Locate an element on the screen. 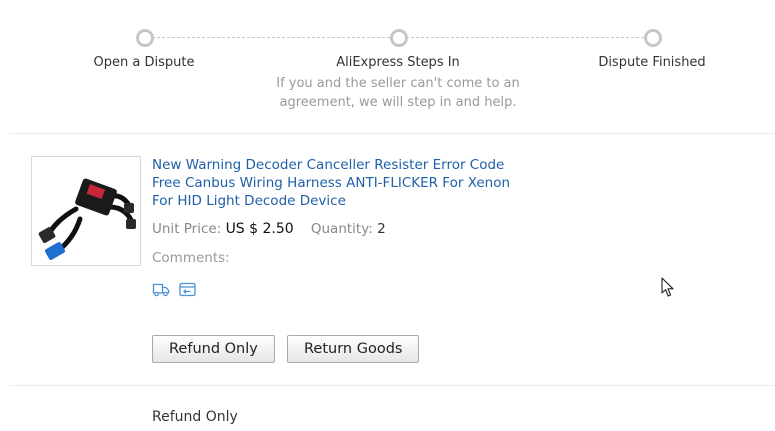 The image size is (775, 431). product-icons is located at coordinates (174, 289).